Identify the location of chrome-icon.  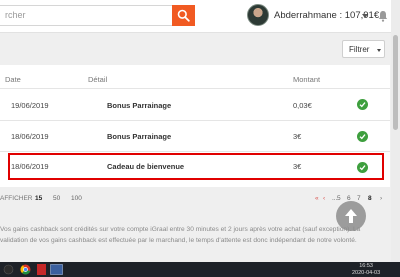
(25, 269).